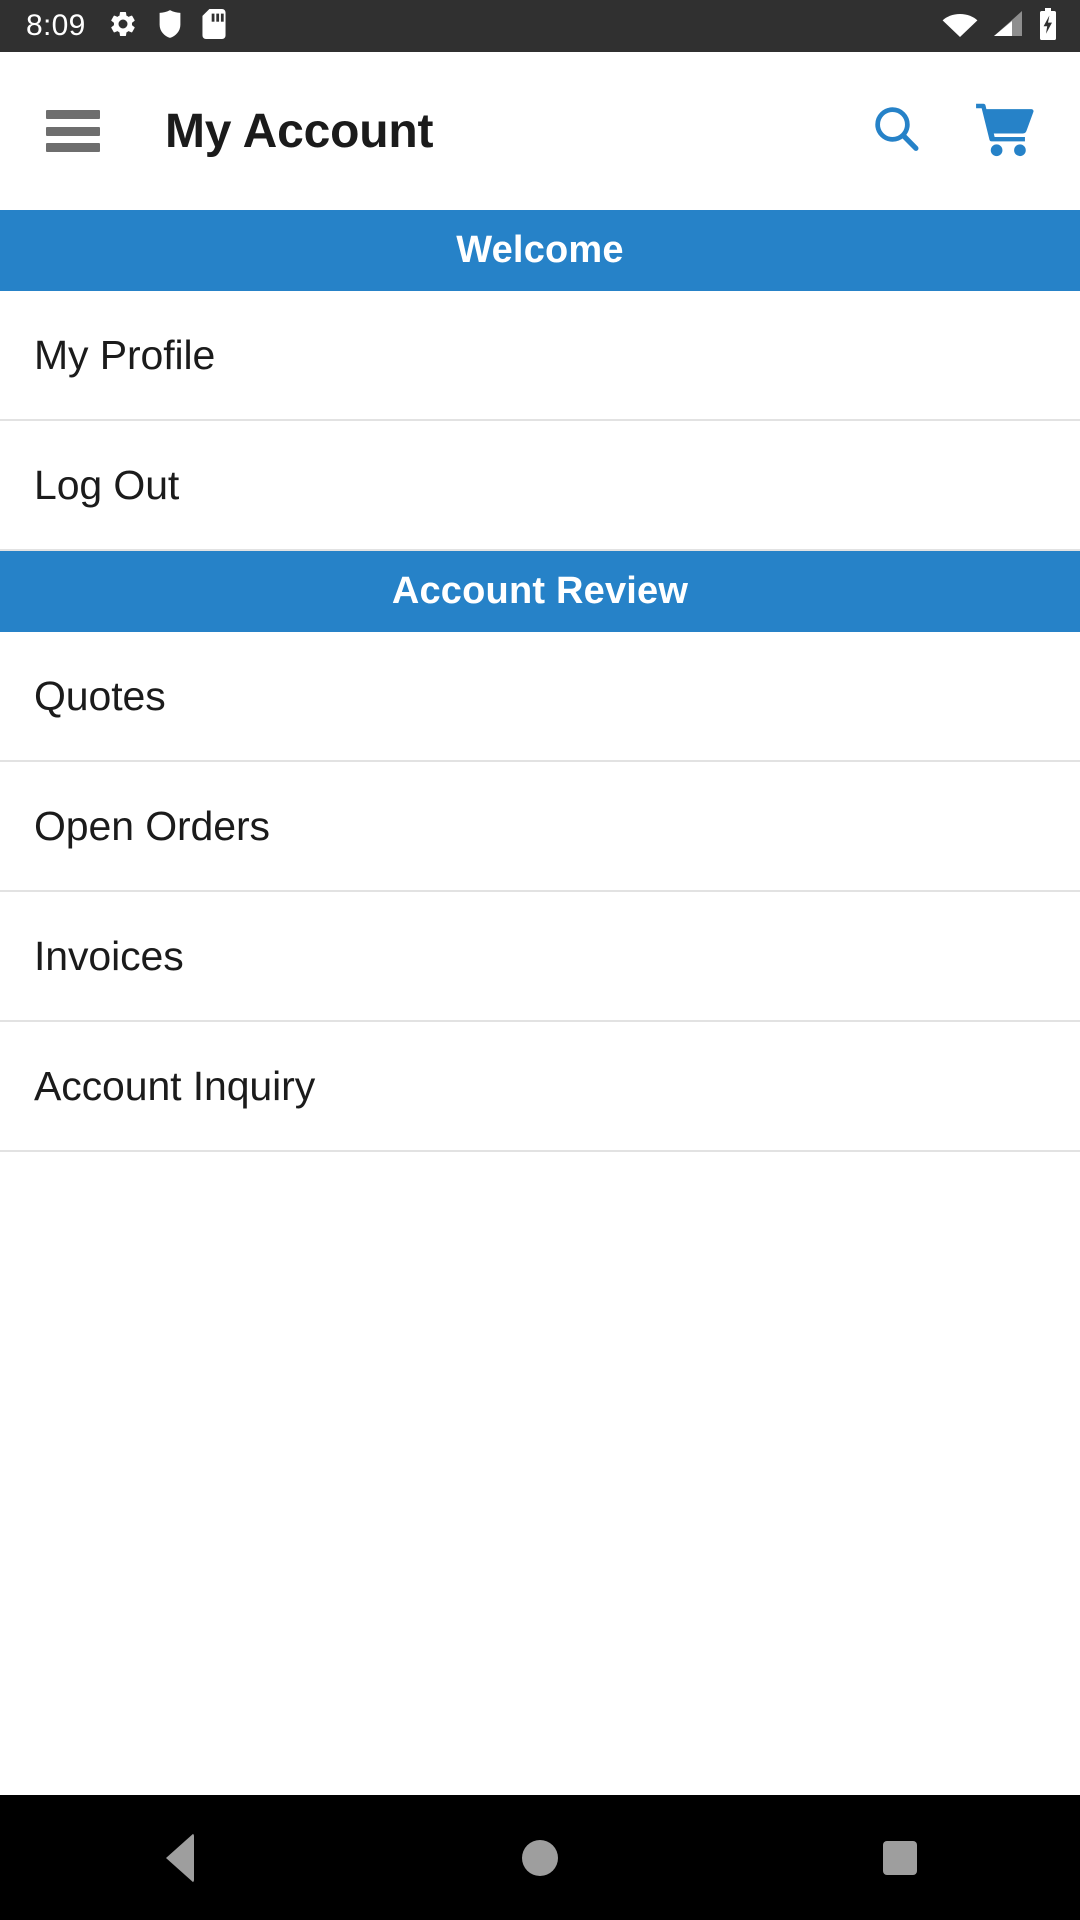  Describe the element at coordinates (484, 26) in the screenshot. I see `status-bar-left: 8:09` at that location.